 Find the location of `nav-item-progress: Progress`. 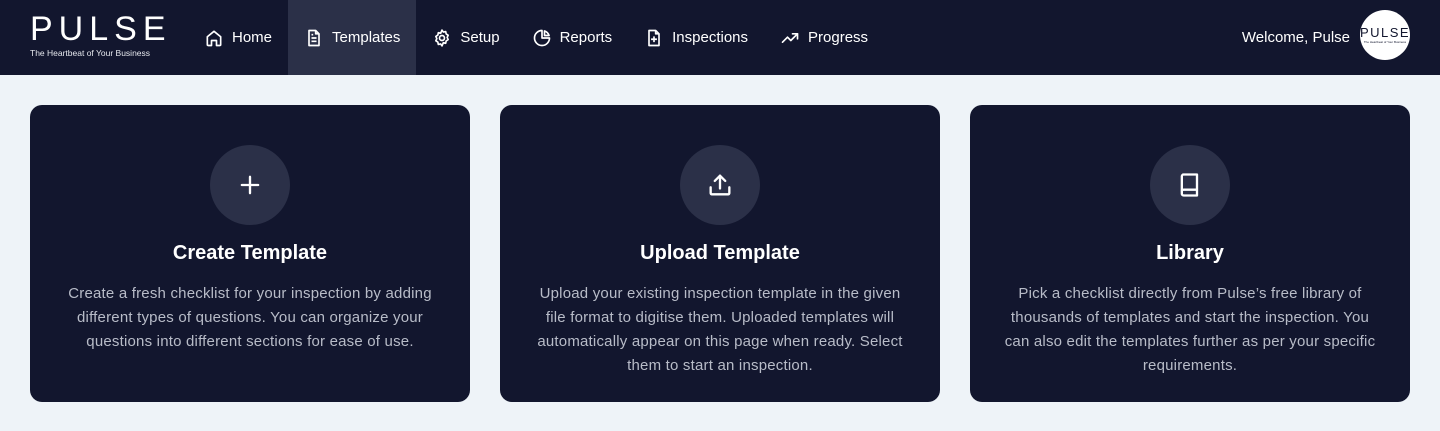

nav-item-progress: Progress is located at coordinates (824, 37).